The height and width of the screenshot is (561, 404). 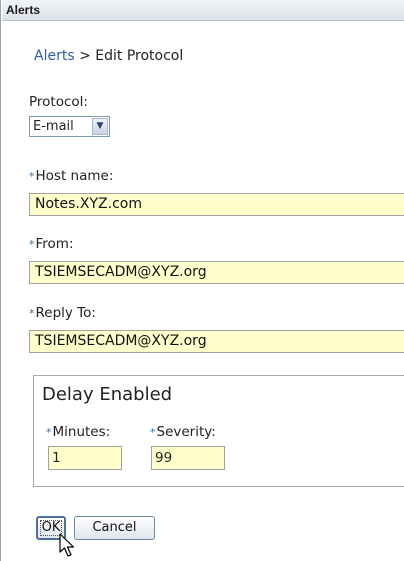 What do you see at coordinates (186, 432) in the screenshot?
I see `severity-label-text: Severity:` at bounding box center [186, 432].